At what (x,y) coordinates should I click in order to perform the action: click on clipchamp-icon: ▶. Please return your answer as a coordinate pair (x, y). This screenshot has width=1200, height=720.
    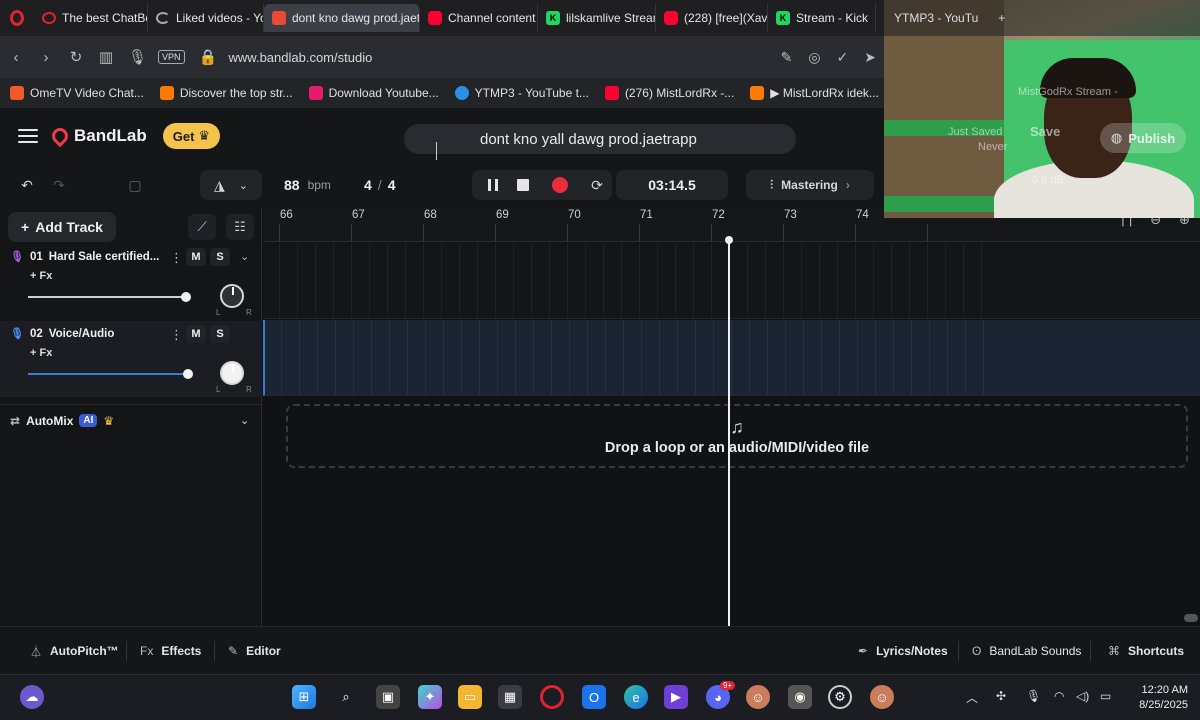
    Looking at the image, I should click on (676, 697).